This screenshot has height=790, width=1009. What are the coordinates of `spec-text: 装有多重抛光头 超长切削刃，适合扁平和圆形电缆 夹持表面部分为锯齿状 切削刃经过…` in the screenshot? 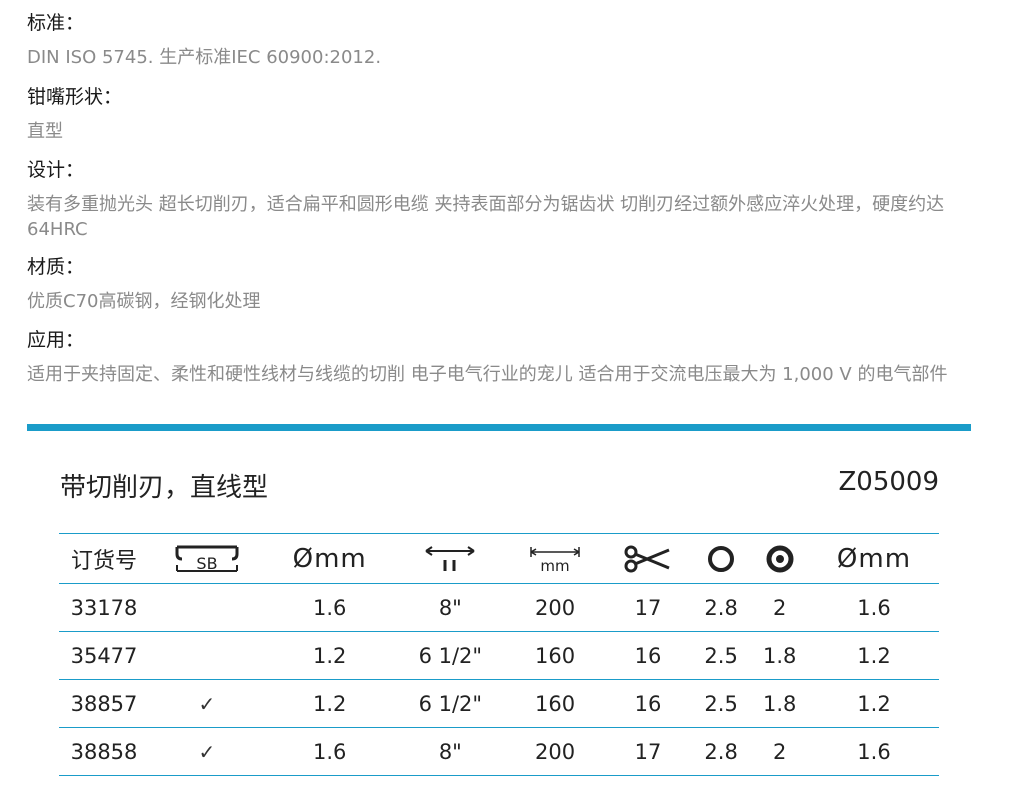 It's located at (486, 217).